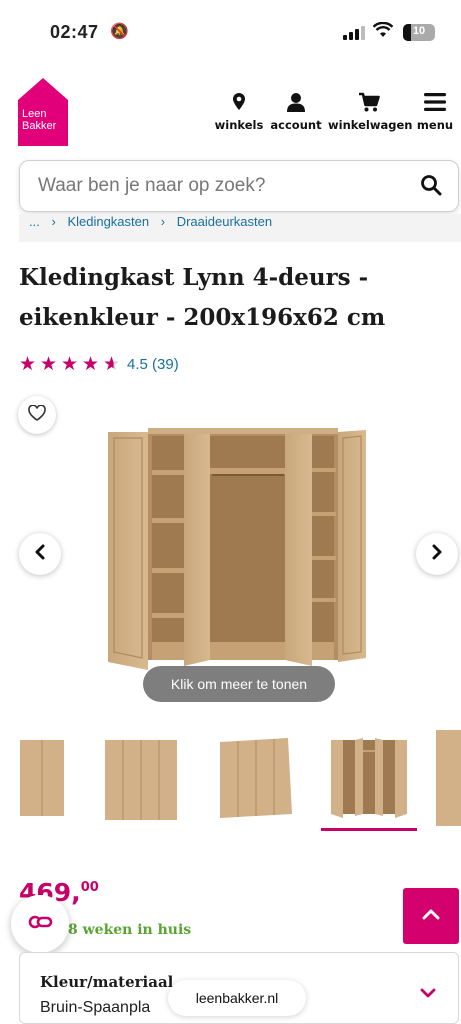 The height and width of the screenshot is (1024, 461). What do you see at coordinates (89, 887) in the screenshot?
I see `price-cents: 00` at bounding box center [89, 887].